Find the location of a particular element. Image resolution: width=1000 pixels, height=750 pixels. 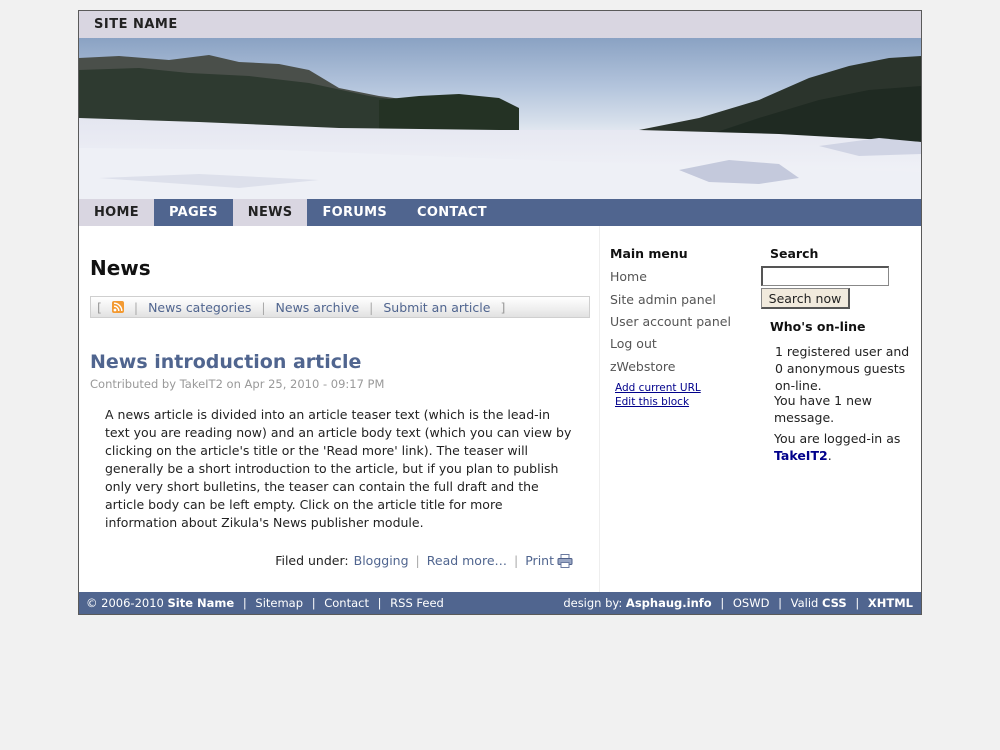

rss-feed-link: RSS Feed is located at coordinates (417, 603).